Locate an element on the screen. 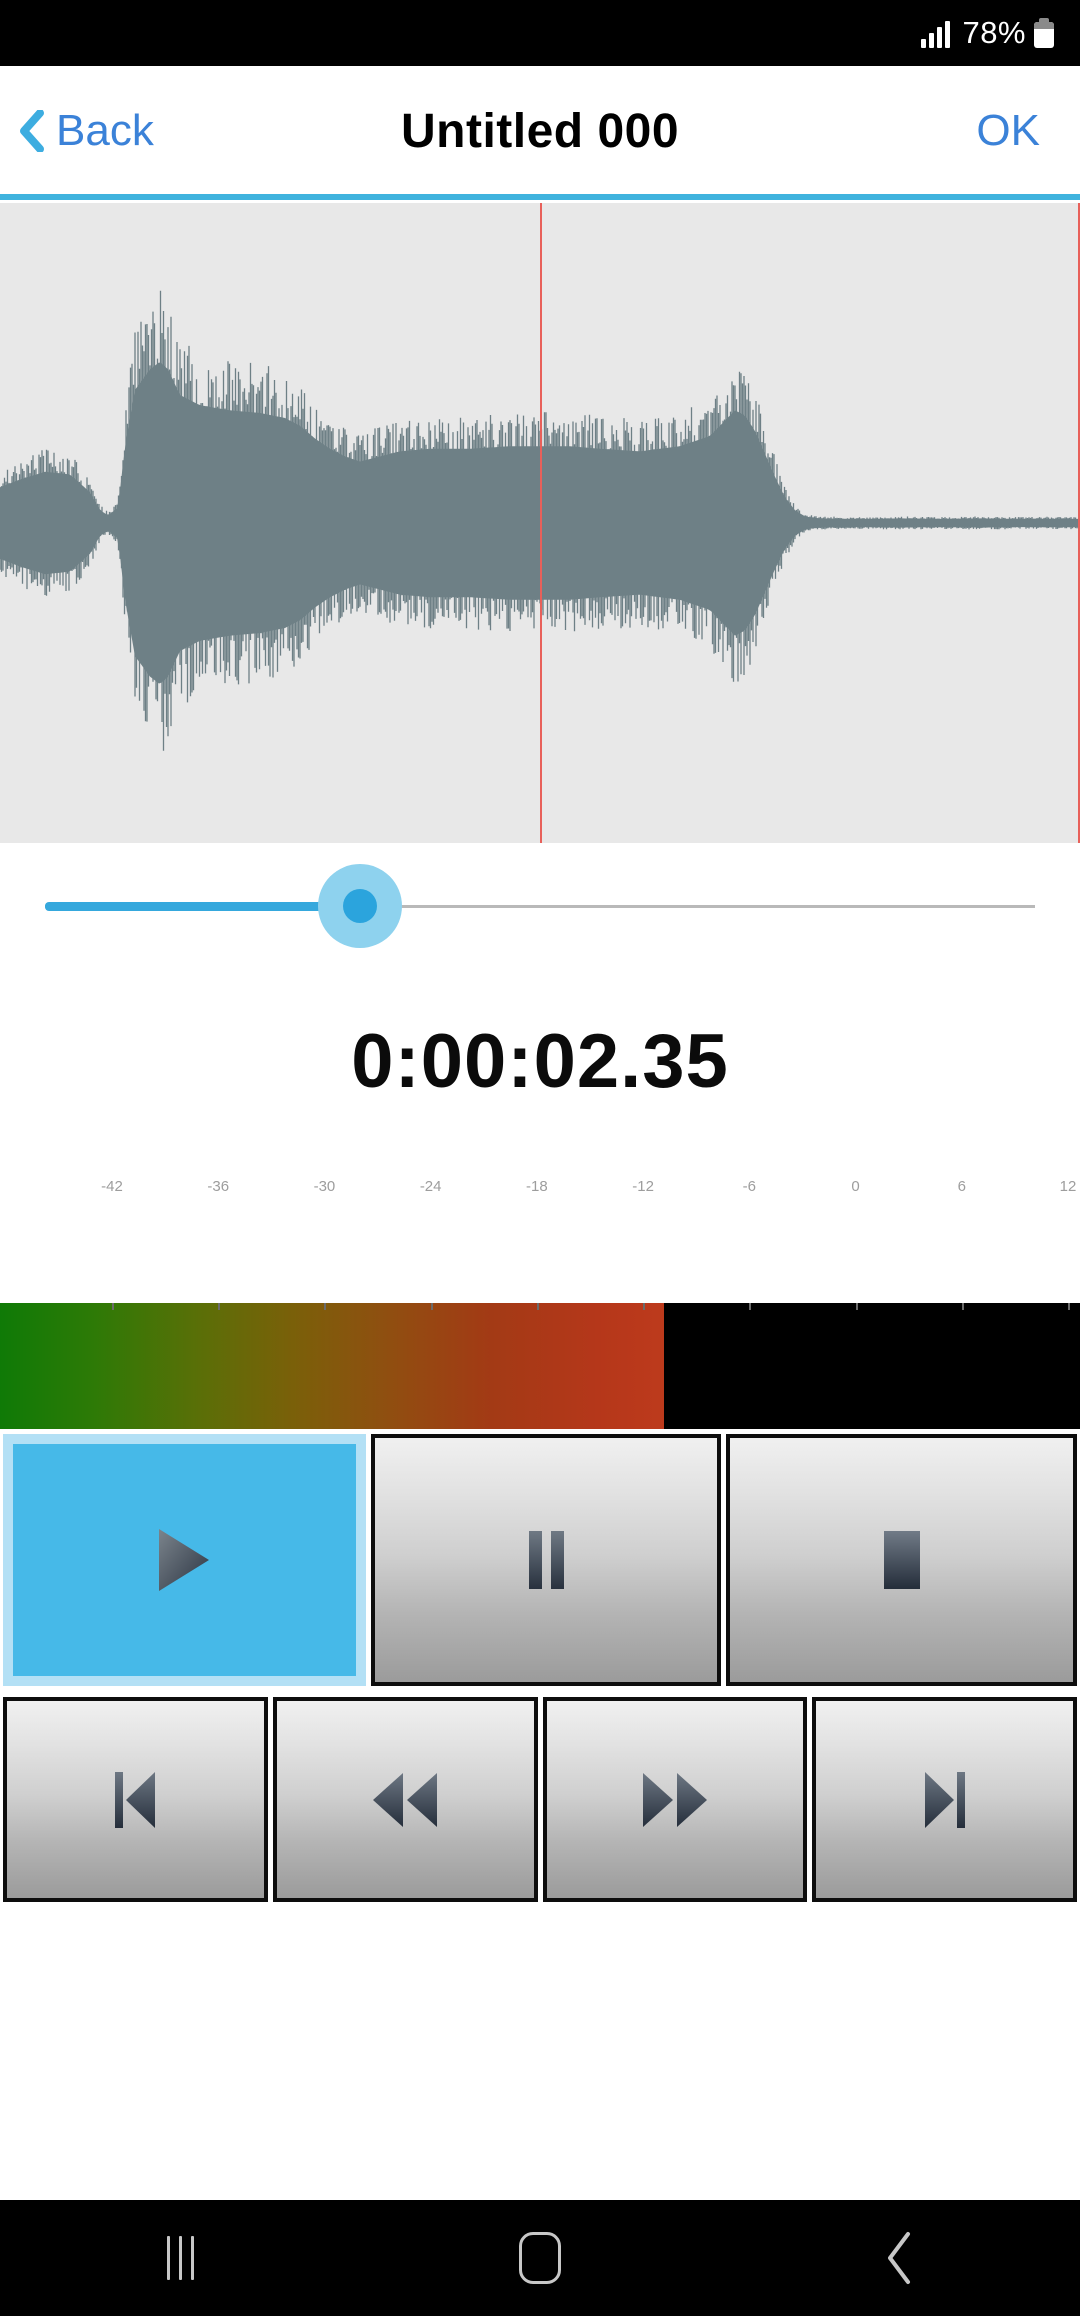 The image size is (1080, 2316). fast-forward-button is located at coordinates (675, 1799).